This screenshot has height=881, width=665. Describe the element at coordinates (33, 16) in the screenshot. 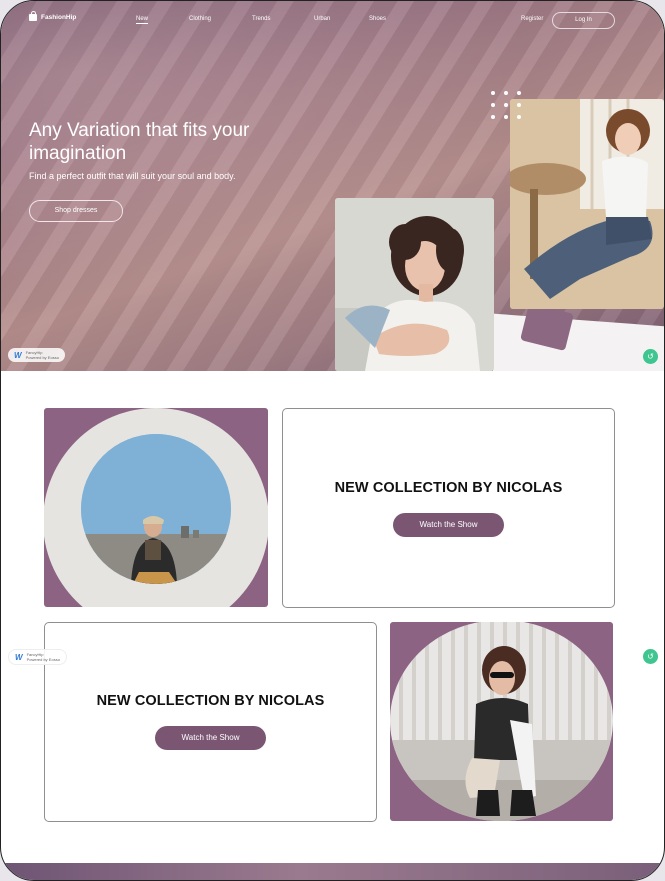

I see `shopping-bag-icon` at that location.